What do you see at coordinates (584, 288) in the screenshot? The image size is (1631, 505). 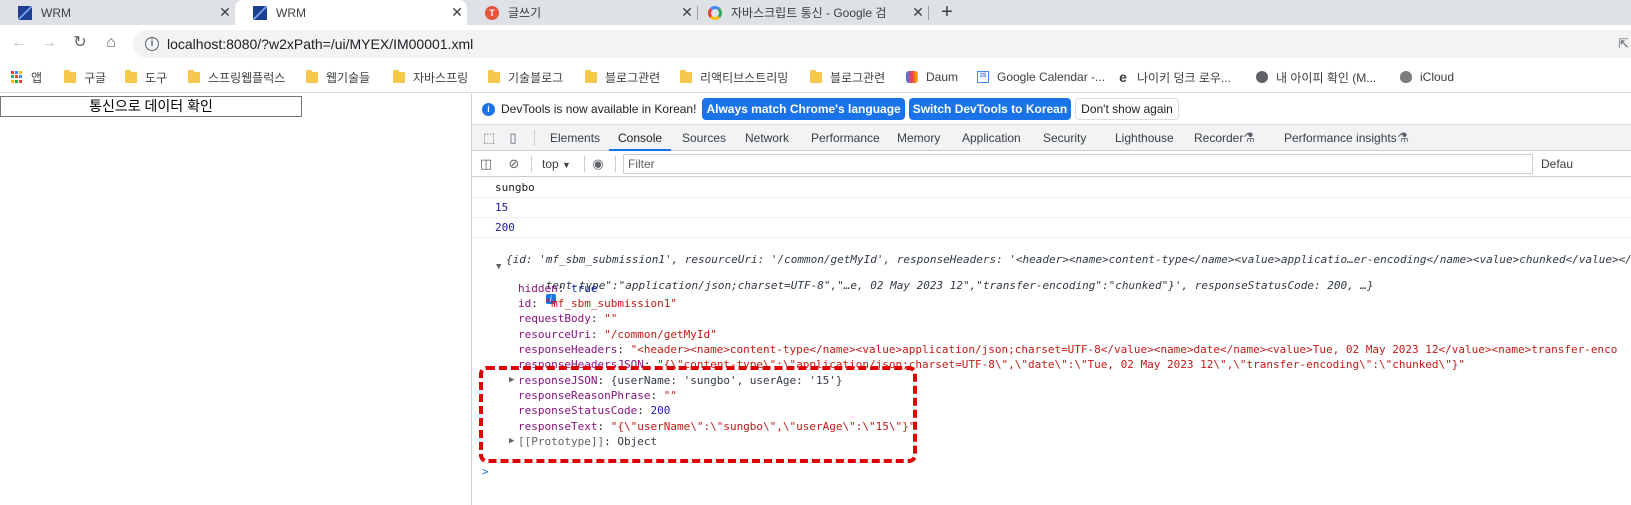 I see `prop-value: true` at bounding box center [584, 288].